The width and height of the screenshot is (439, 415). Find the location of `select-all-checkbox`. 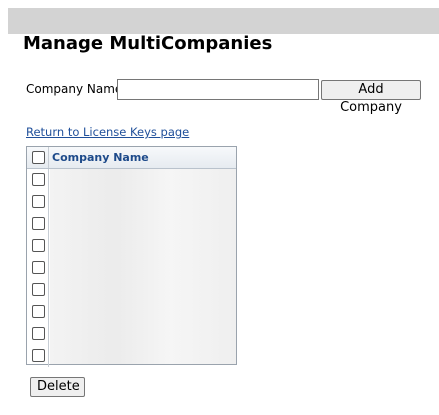

select-all-checkbox is located at coordinates (38, 157).